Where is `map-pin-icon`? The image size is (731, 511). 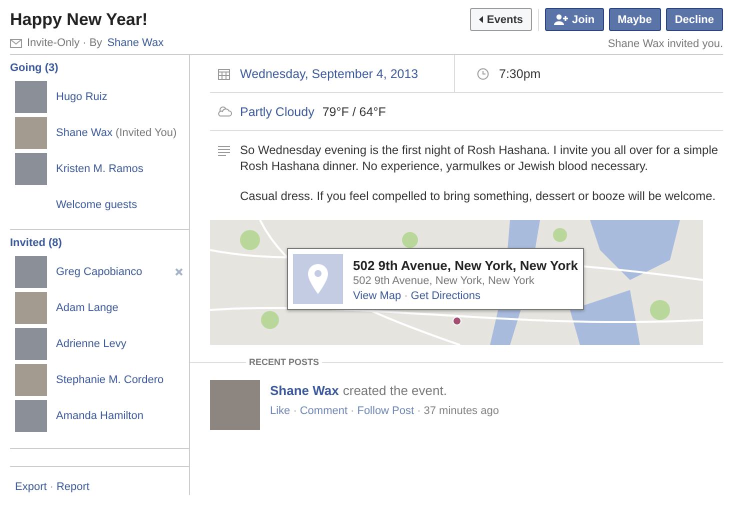
map-pin-icon is located at coordinates (457, 321).